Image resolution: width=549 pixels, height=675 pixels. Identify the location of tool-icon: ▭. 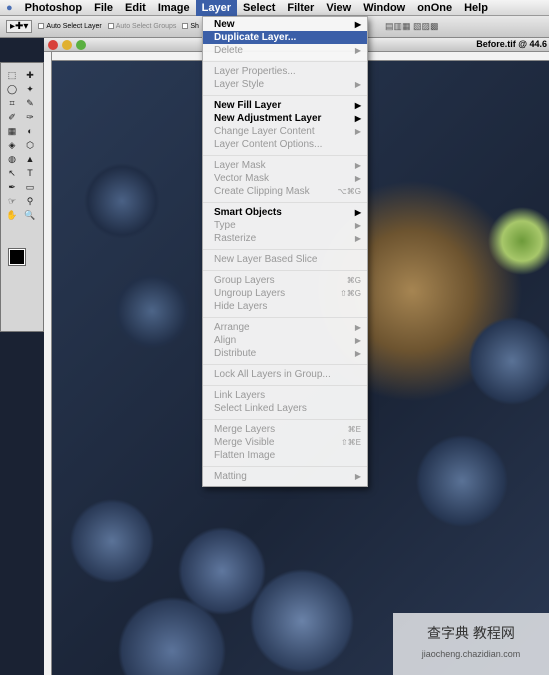
(30, 187).